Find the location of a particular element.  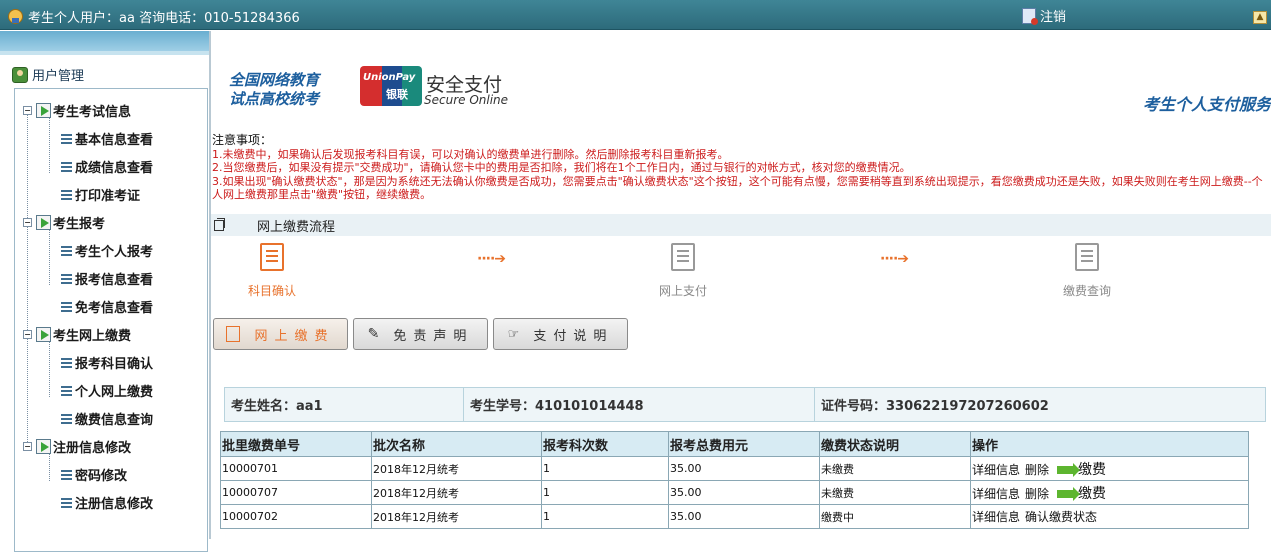

payment-form-icon is located at coordinates (683, 257).